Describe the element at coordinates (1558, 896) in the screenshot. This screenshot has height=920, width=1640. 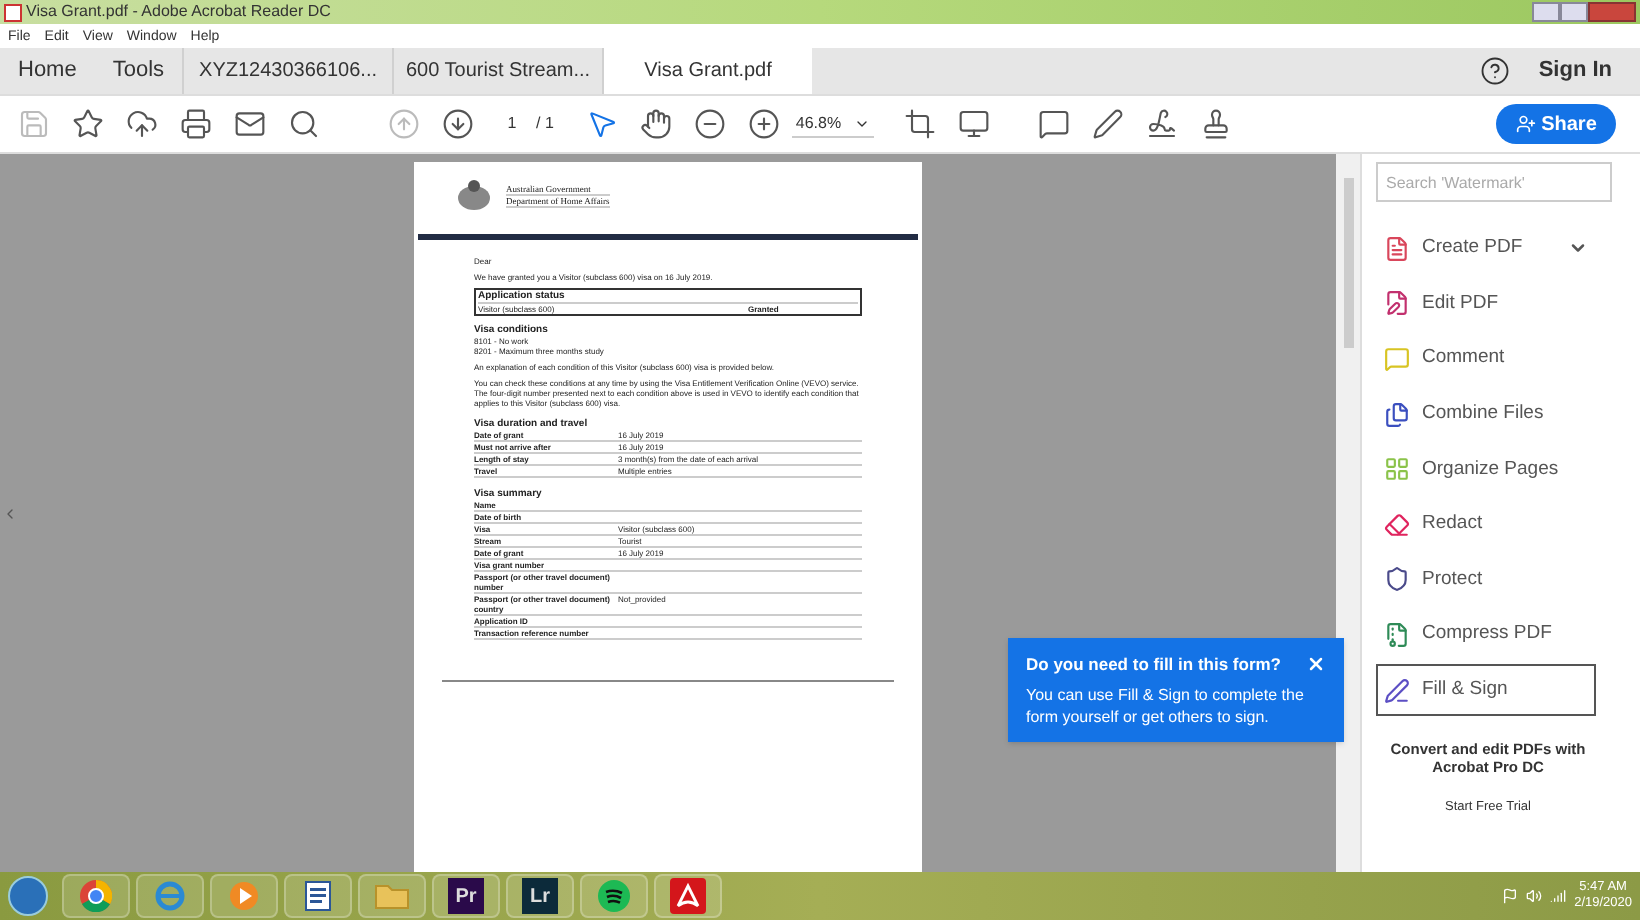
I see `signal-icon` at that location.